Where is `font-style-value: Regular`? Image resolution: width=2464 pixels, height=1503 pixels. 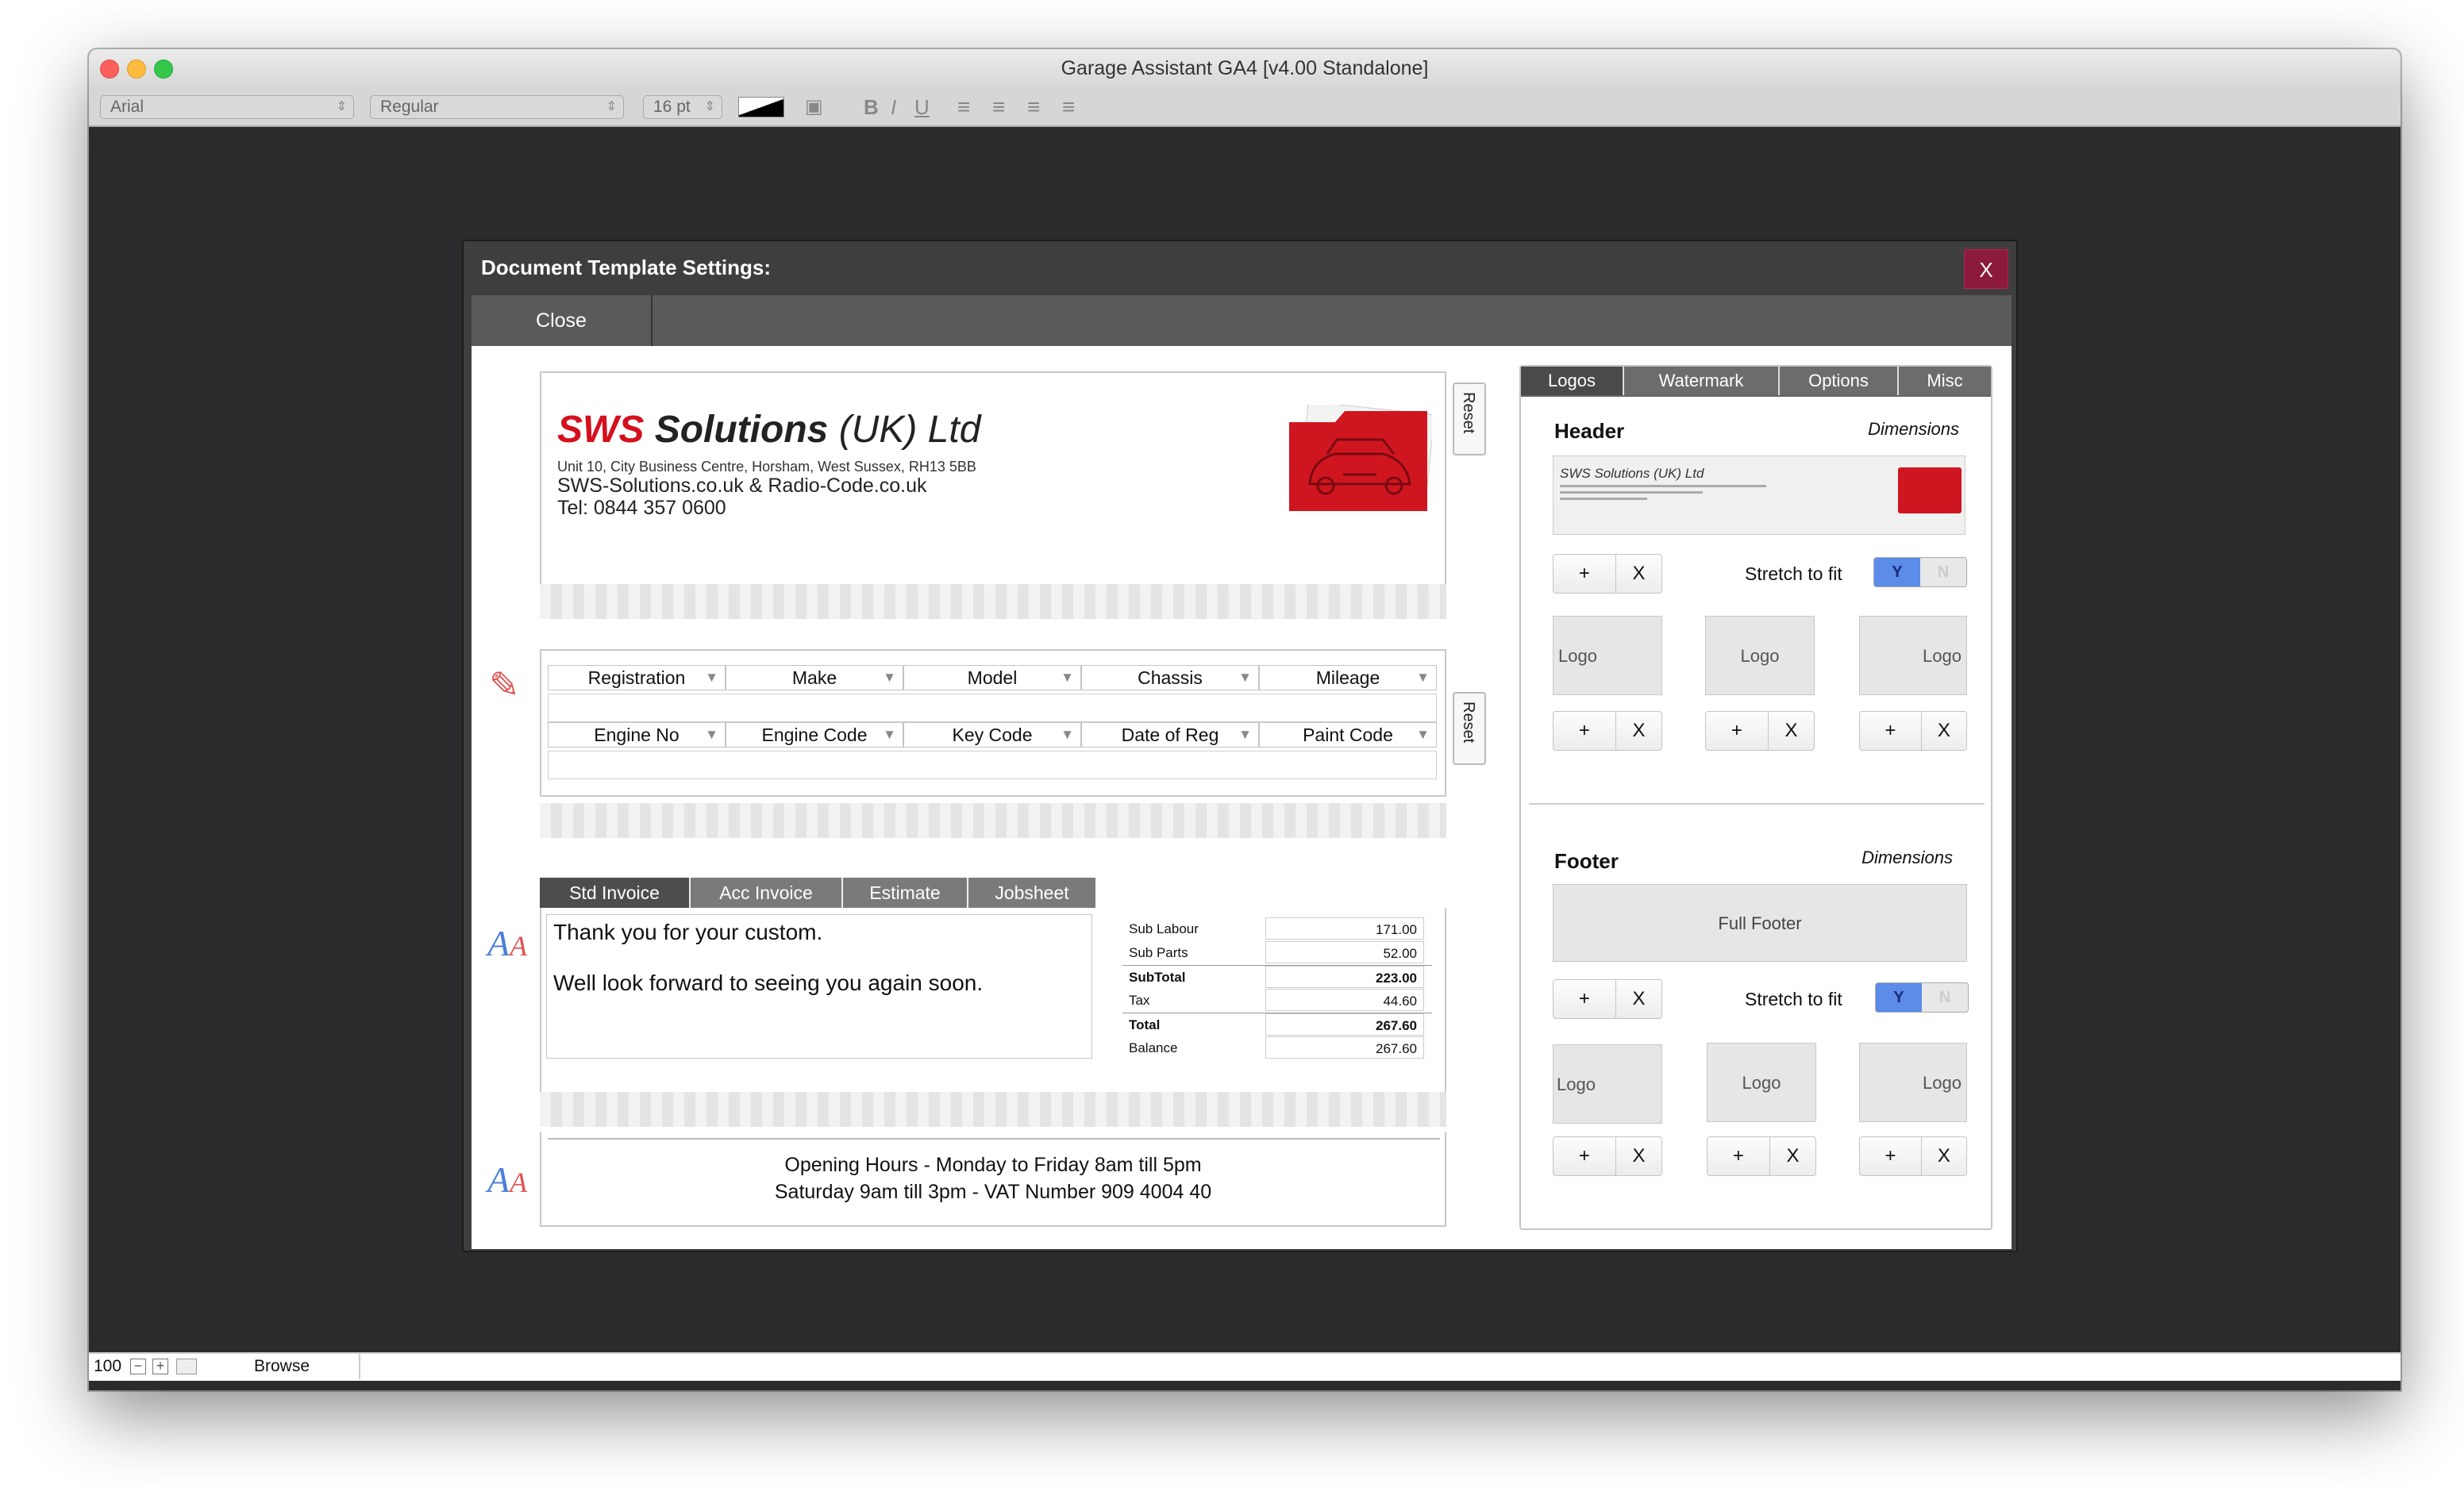 font-style-value: Regular is located at coordinates (409, 107).